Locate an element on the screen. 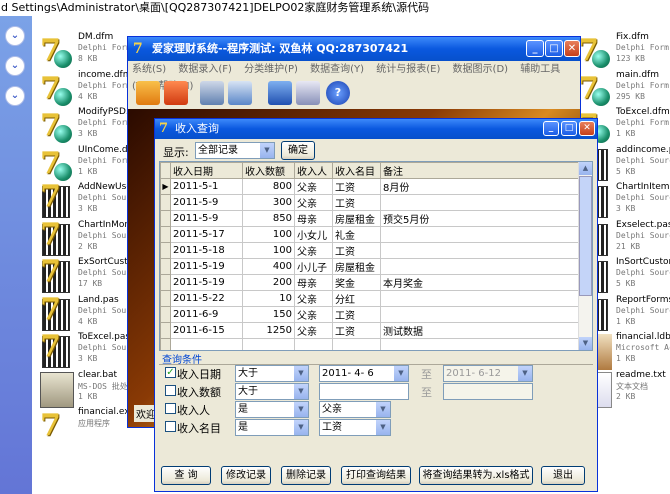 This screenshot has width=670, height=494. table-row: ▶ 2011-5-1 800 父亲 工资 8月份 is located at coordinates (370, 186).